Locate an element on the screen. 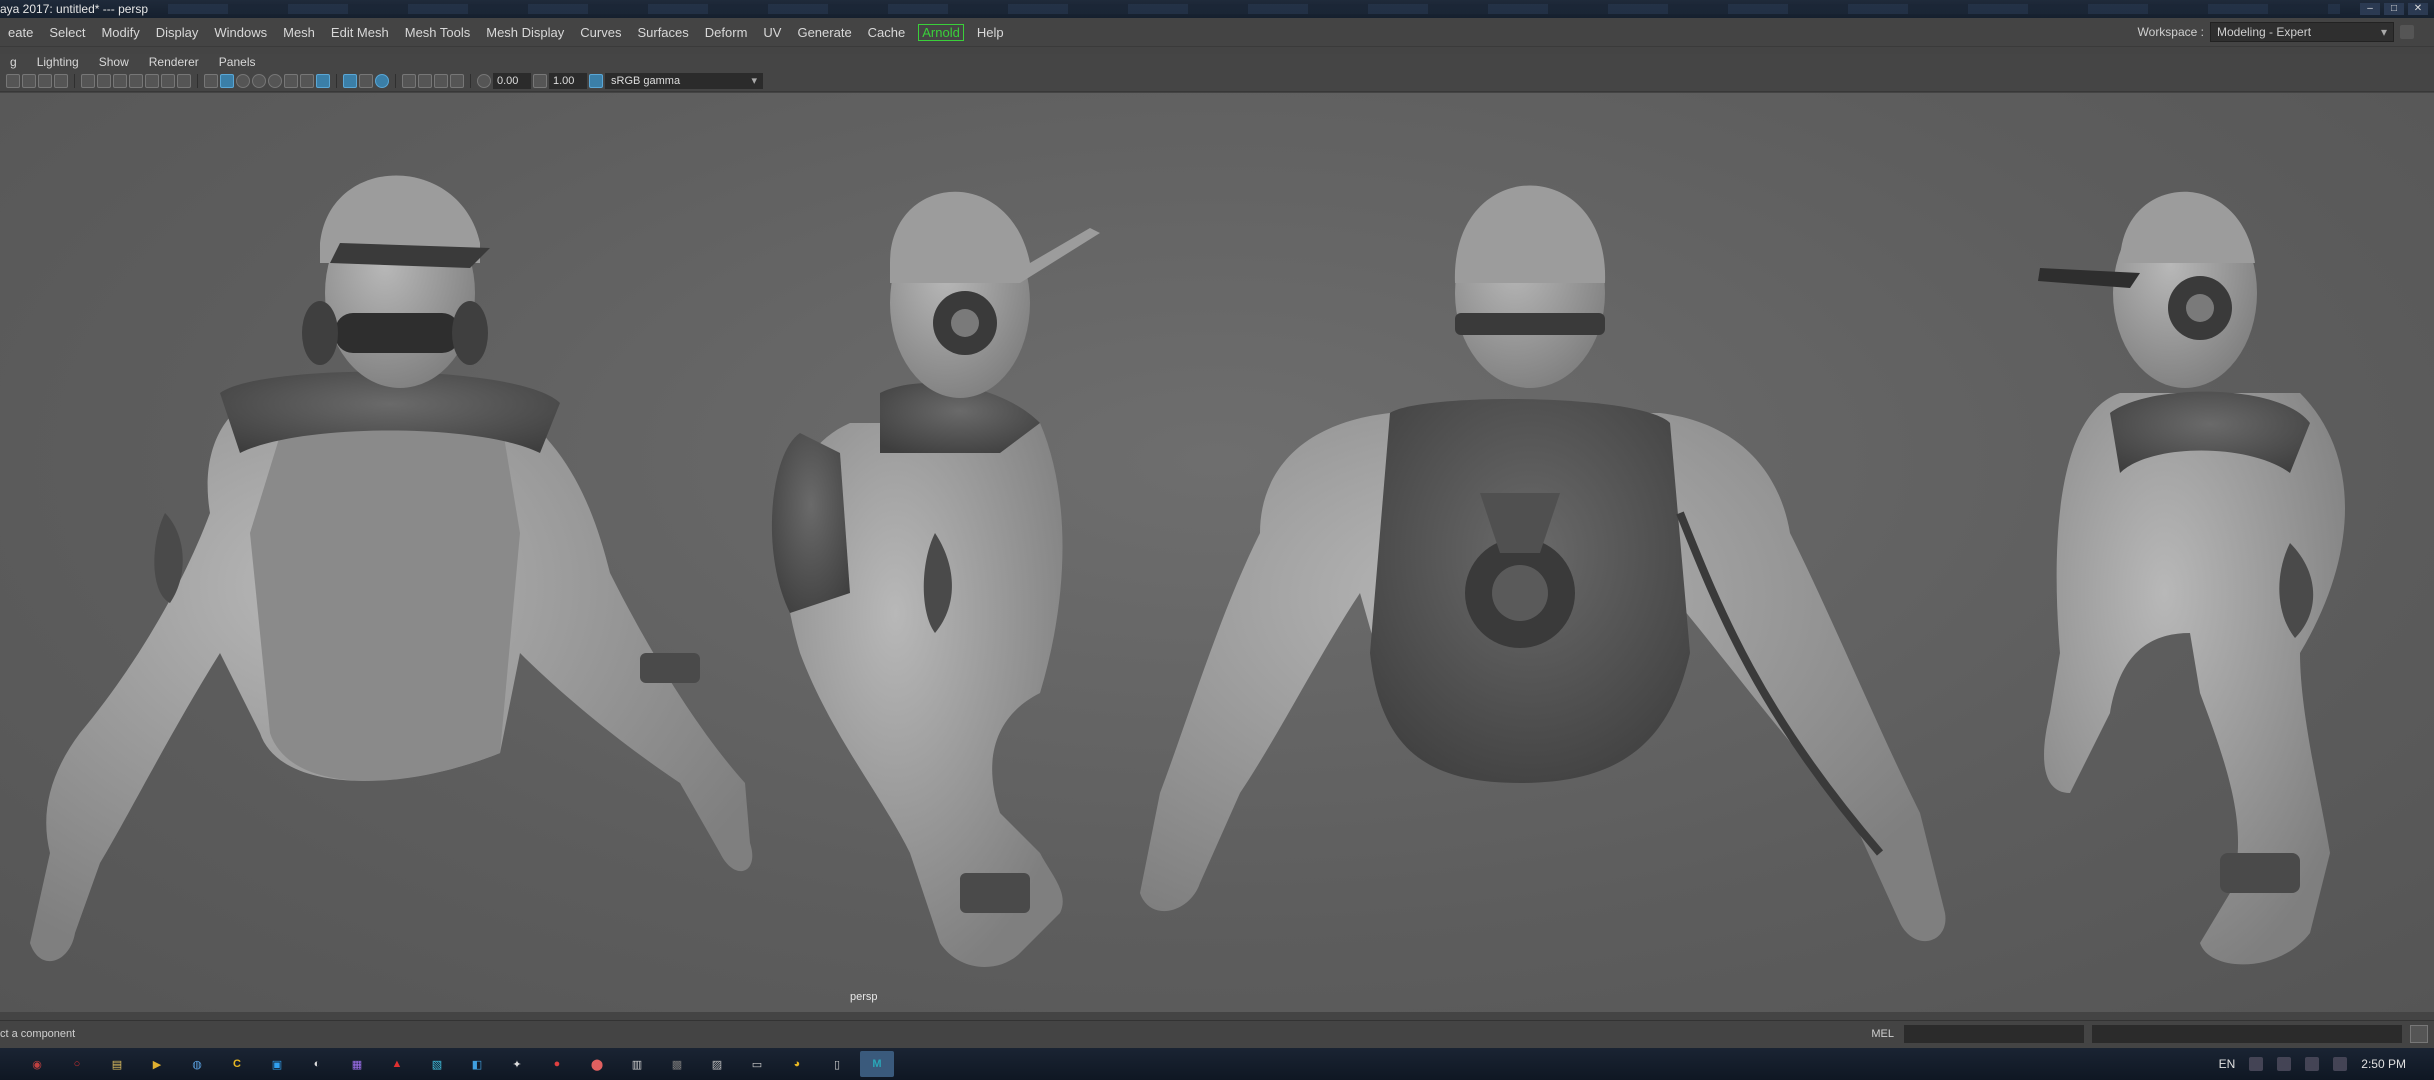 The image size is (2434, 1080). mel-label: MEL is located at coordinates (1882, 1034).